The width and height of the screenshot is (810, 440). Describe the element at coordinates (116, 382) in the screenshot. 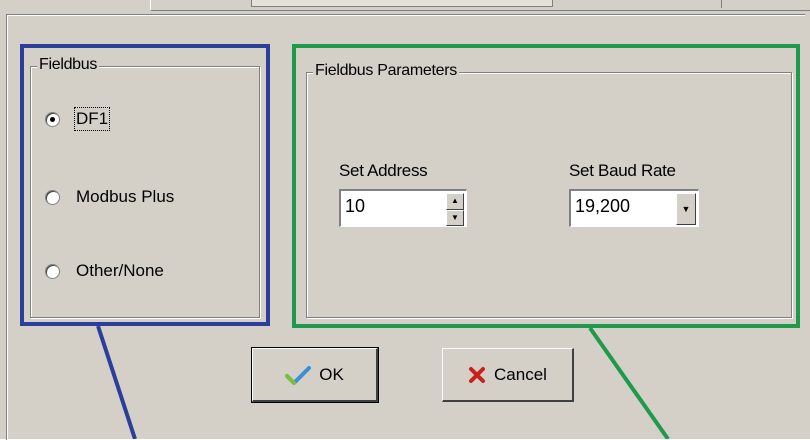

I see `fieldbus-pointer-line` at that location.